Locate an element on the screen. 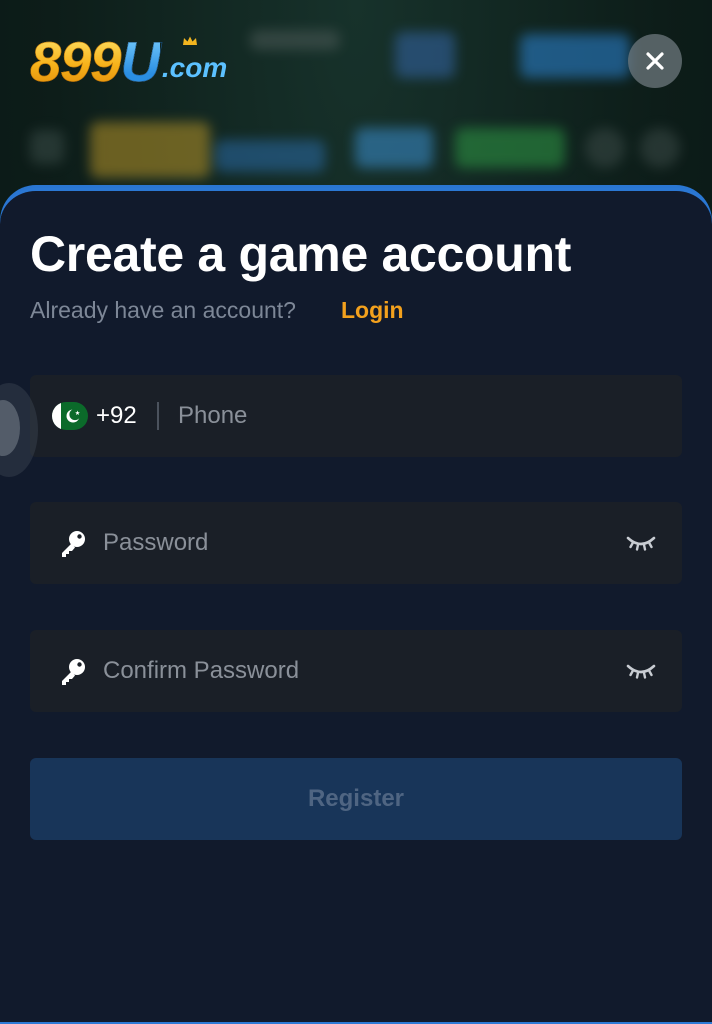 This screenshot has width=712, height=1024. register-button: Register is located at coordinates (356, 799).